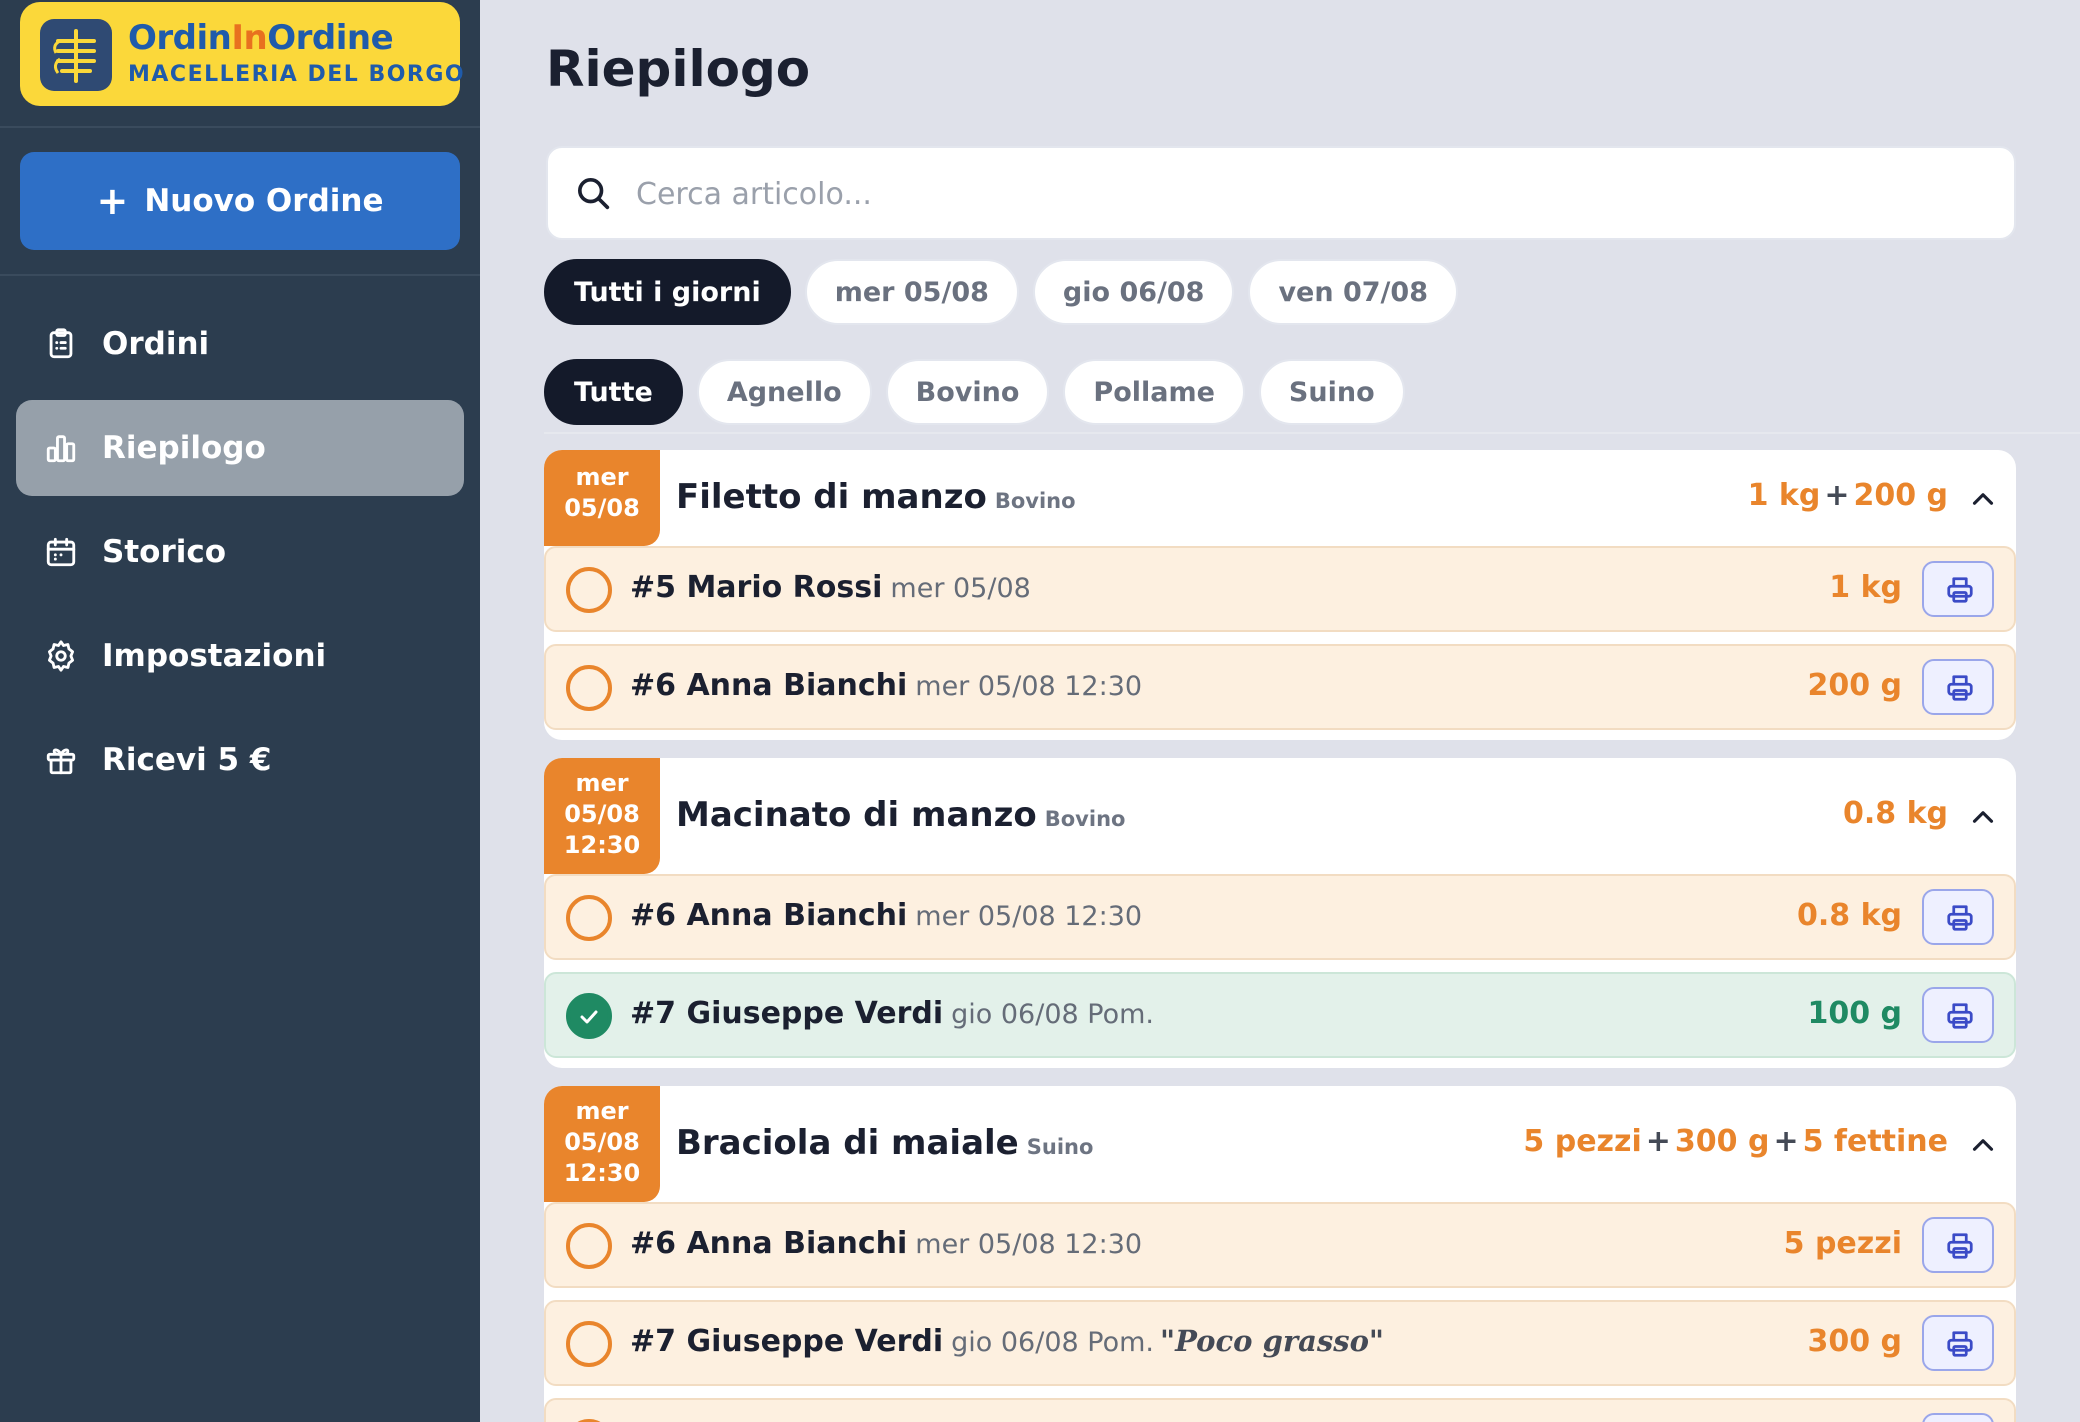 Image resolution: width=2080 pixels, height=1422 pixels. Describe the element at coordinates (240, 552) in the screenshot. I see `sidebar-item-storico: Storico` at that location.